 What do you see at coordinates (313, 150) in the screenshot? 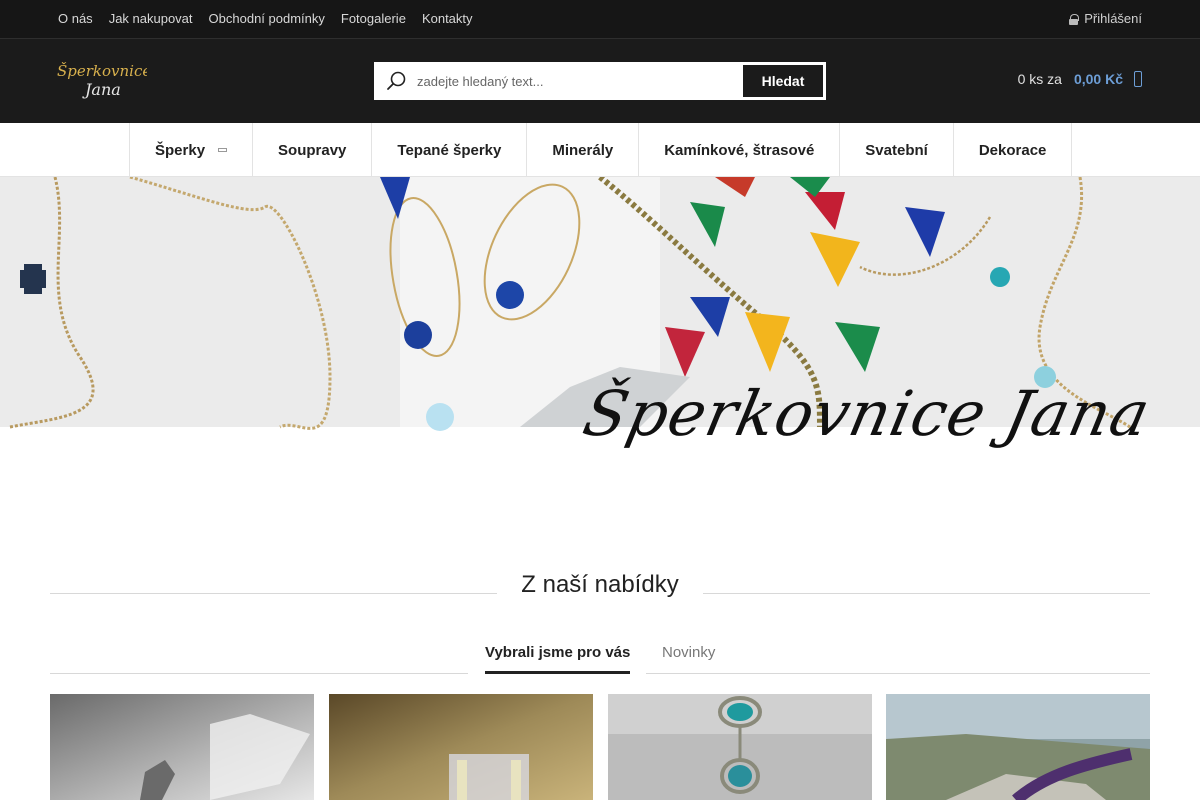
I see `nav-item-soupravy: Soupravy` at bounding box center [313, 150].